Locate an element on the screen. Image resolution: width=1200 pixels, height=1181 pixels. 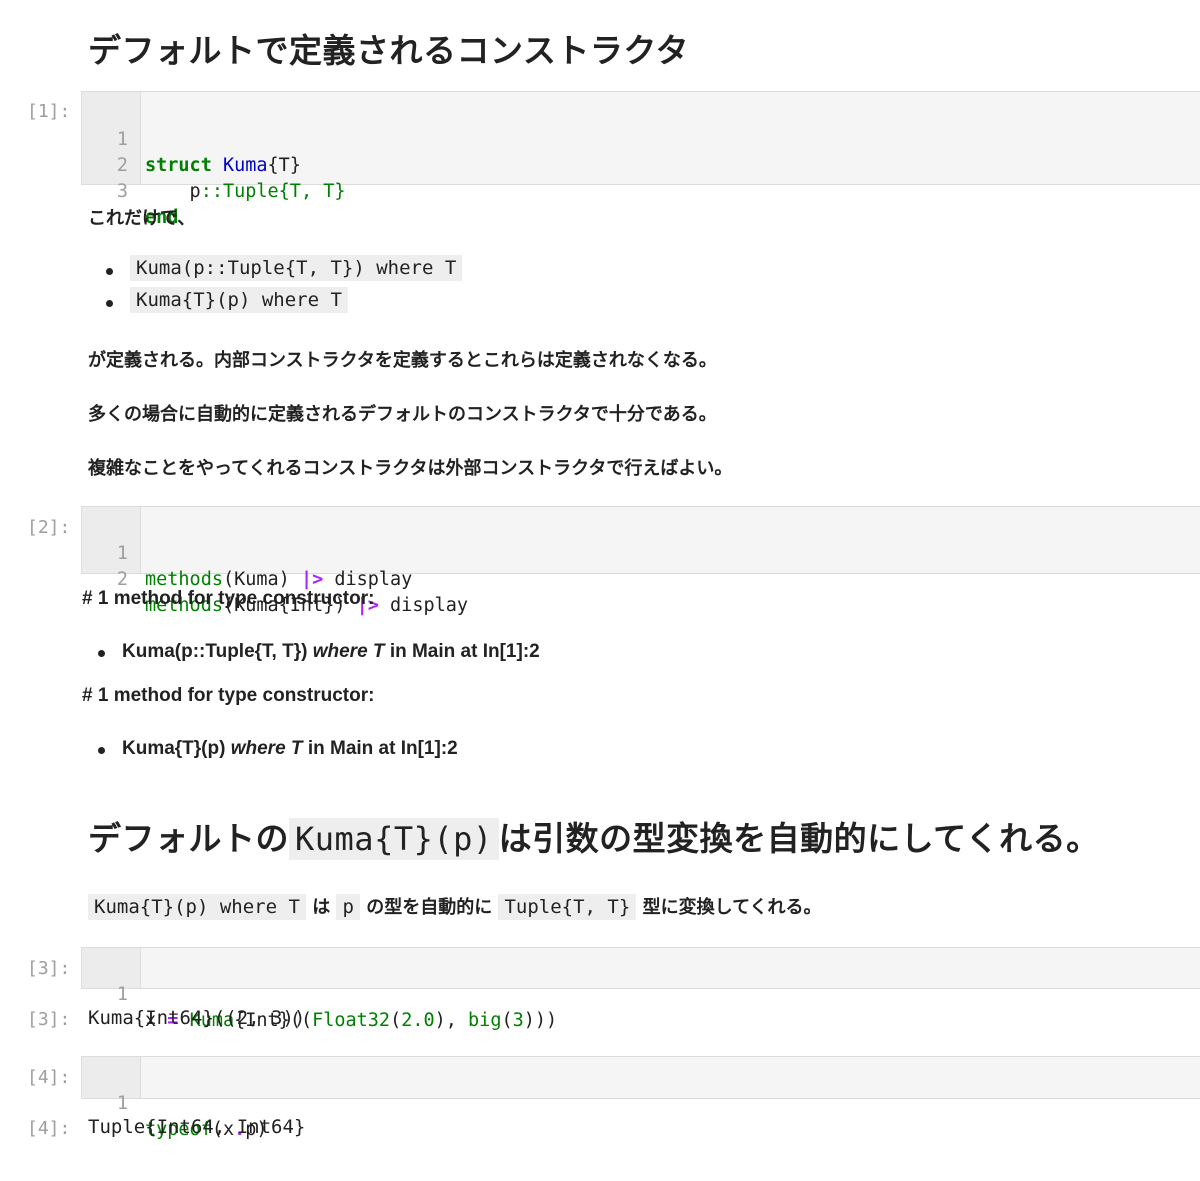
code-line: 1 typeof(x.p) is located at coordinates (175, 1102).